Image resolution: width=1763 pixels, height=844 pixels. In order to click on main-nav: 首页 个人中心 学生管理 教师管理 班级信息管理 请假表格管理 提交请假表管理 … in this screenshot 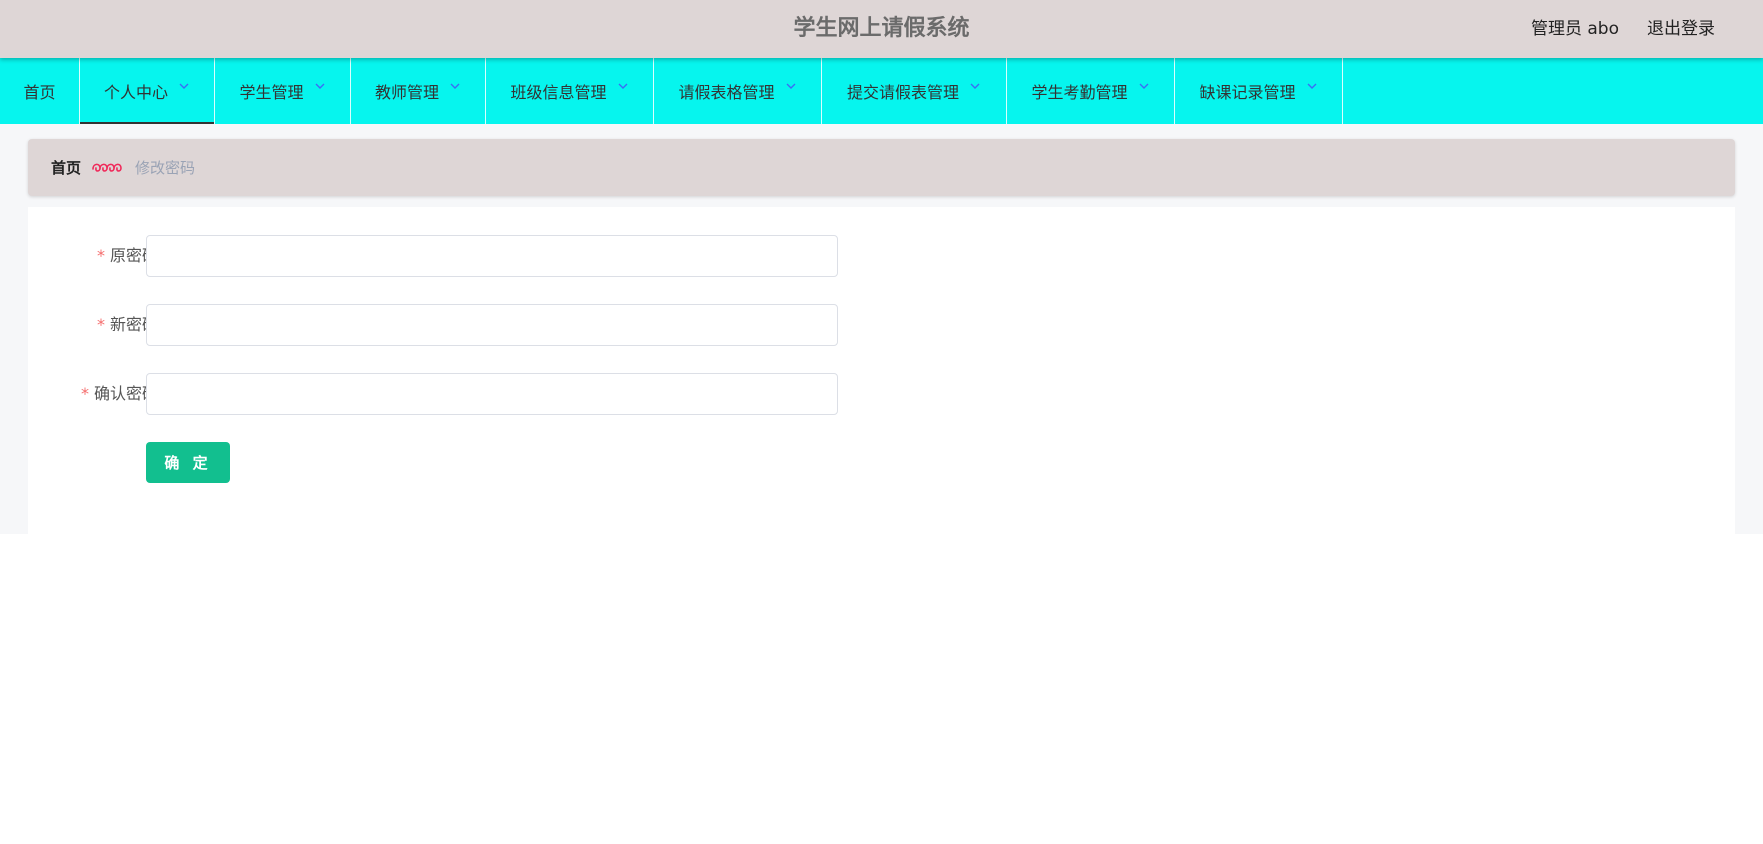, I will do `click(881, 91)`.